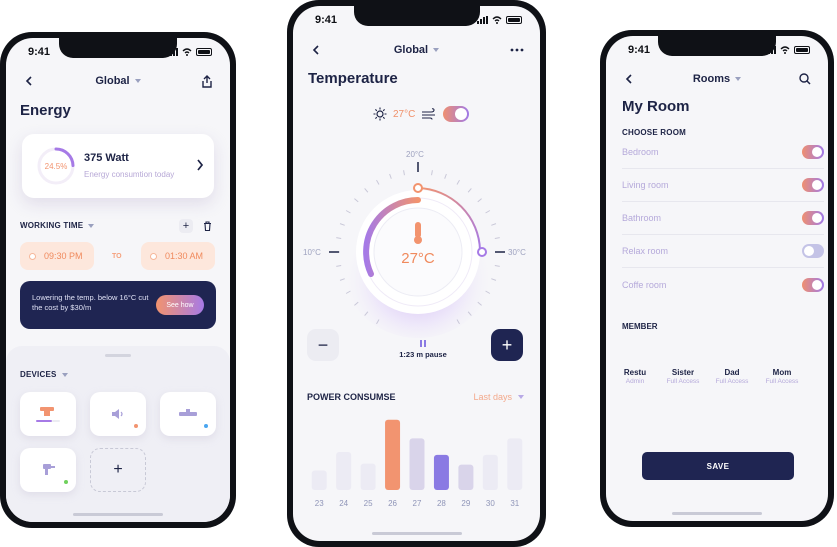  Describe the element at coordinates (153, 256) in the screenshot. I see `clock-icon` at that location.